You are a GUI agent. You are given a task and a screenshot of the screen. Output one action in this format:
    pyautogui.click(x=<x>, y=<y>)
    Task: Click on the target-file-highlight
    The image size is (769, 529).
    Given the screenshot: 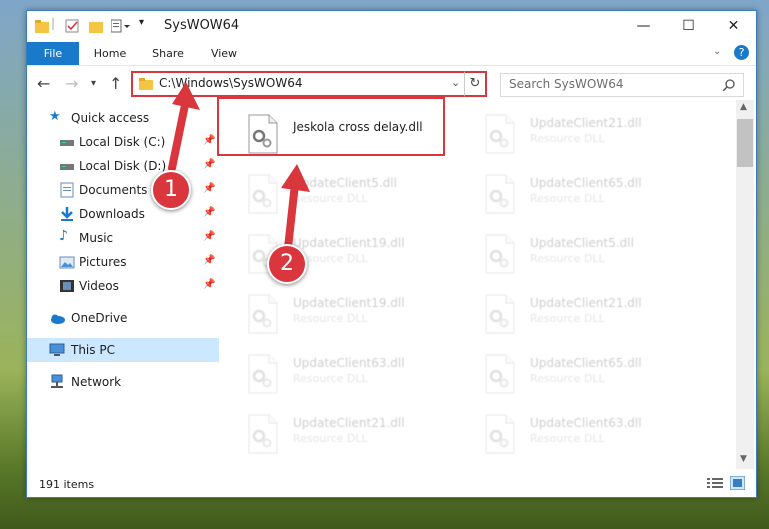 What is the action you would take?
    pyautogui.click(x=331, y=126)
    